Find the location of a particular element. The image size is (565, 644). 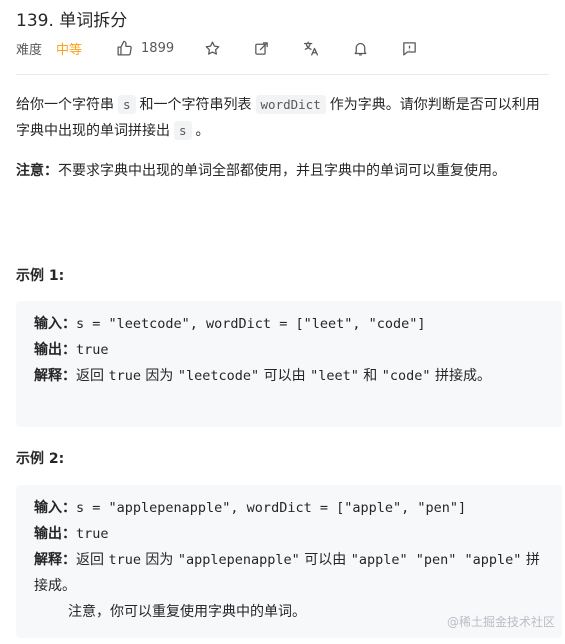

explain-code: "applepenapple" is located at coordinates (238, 560).